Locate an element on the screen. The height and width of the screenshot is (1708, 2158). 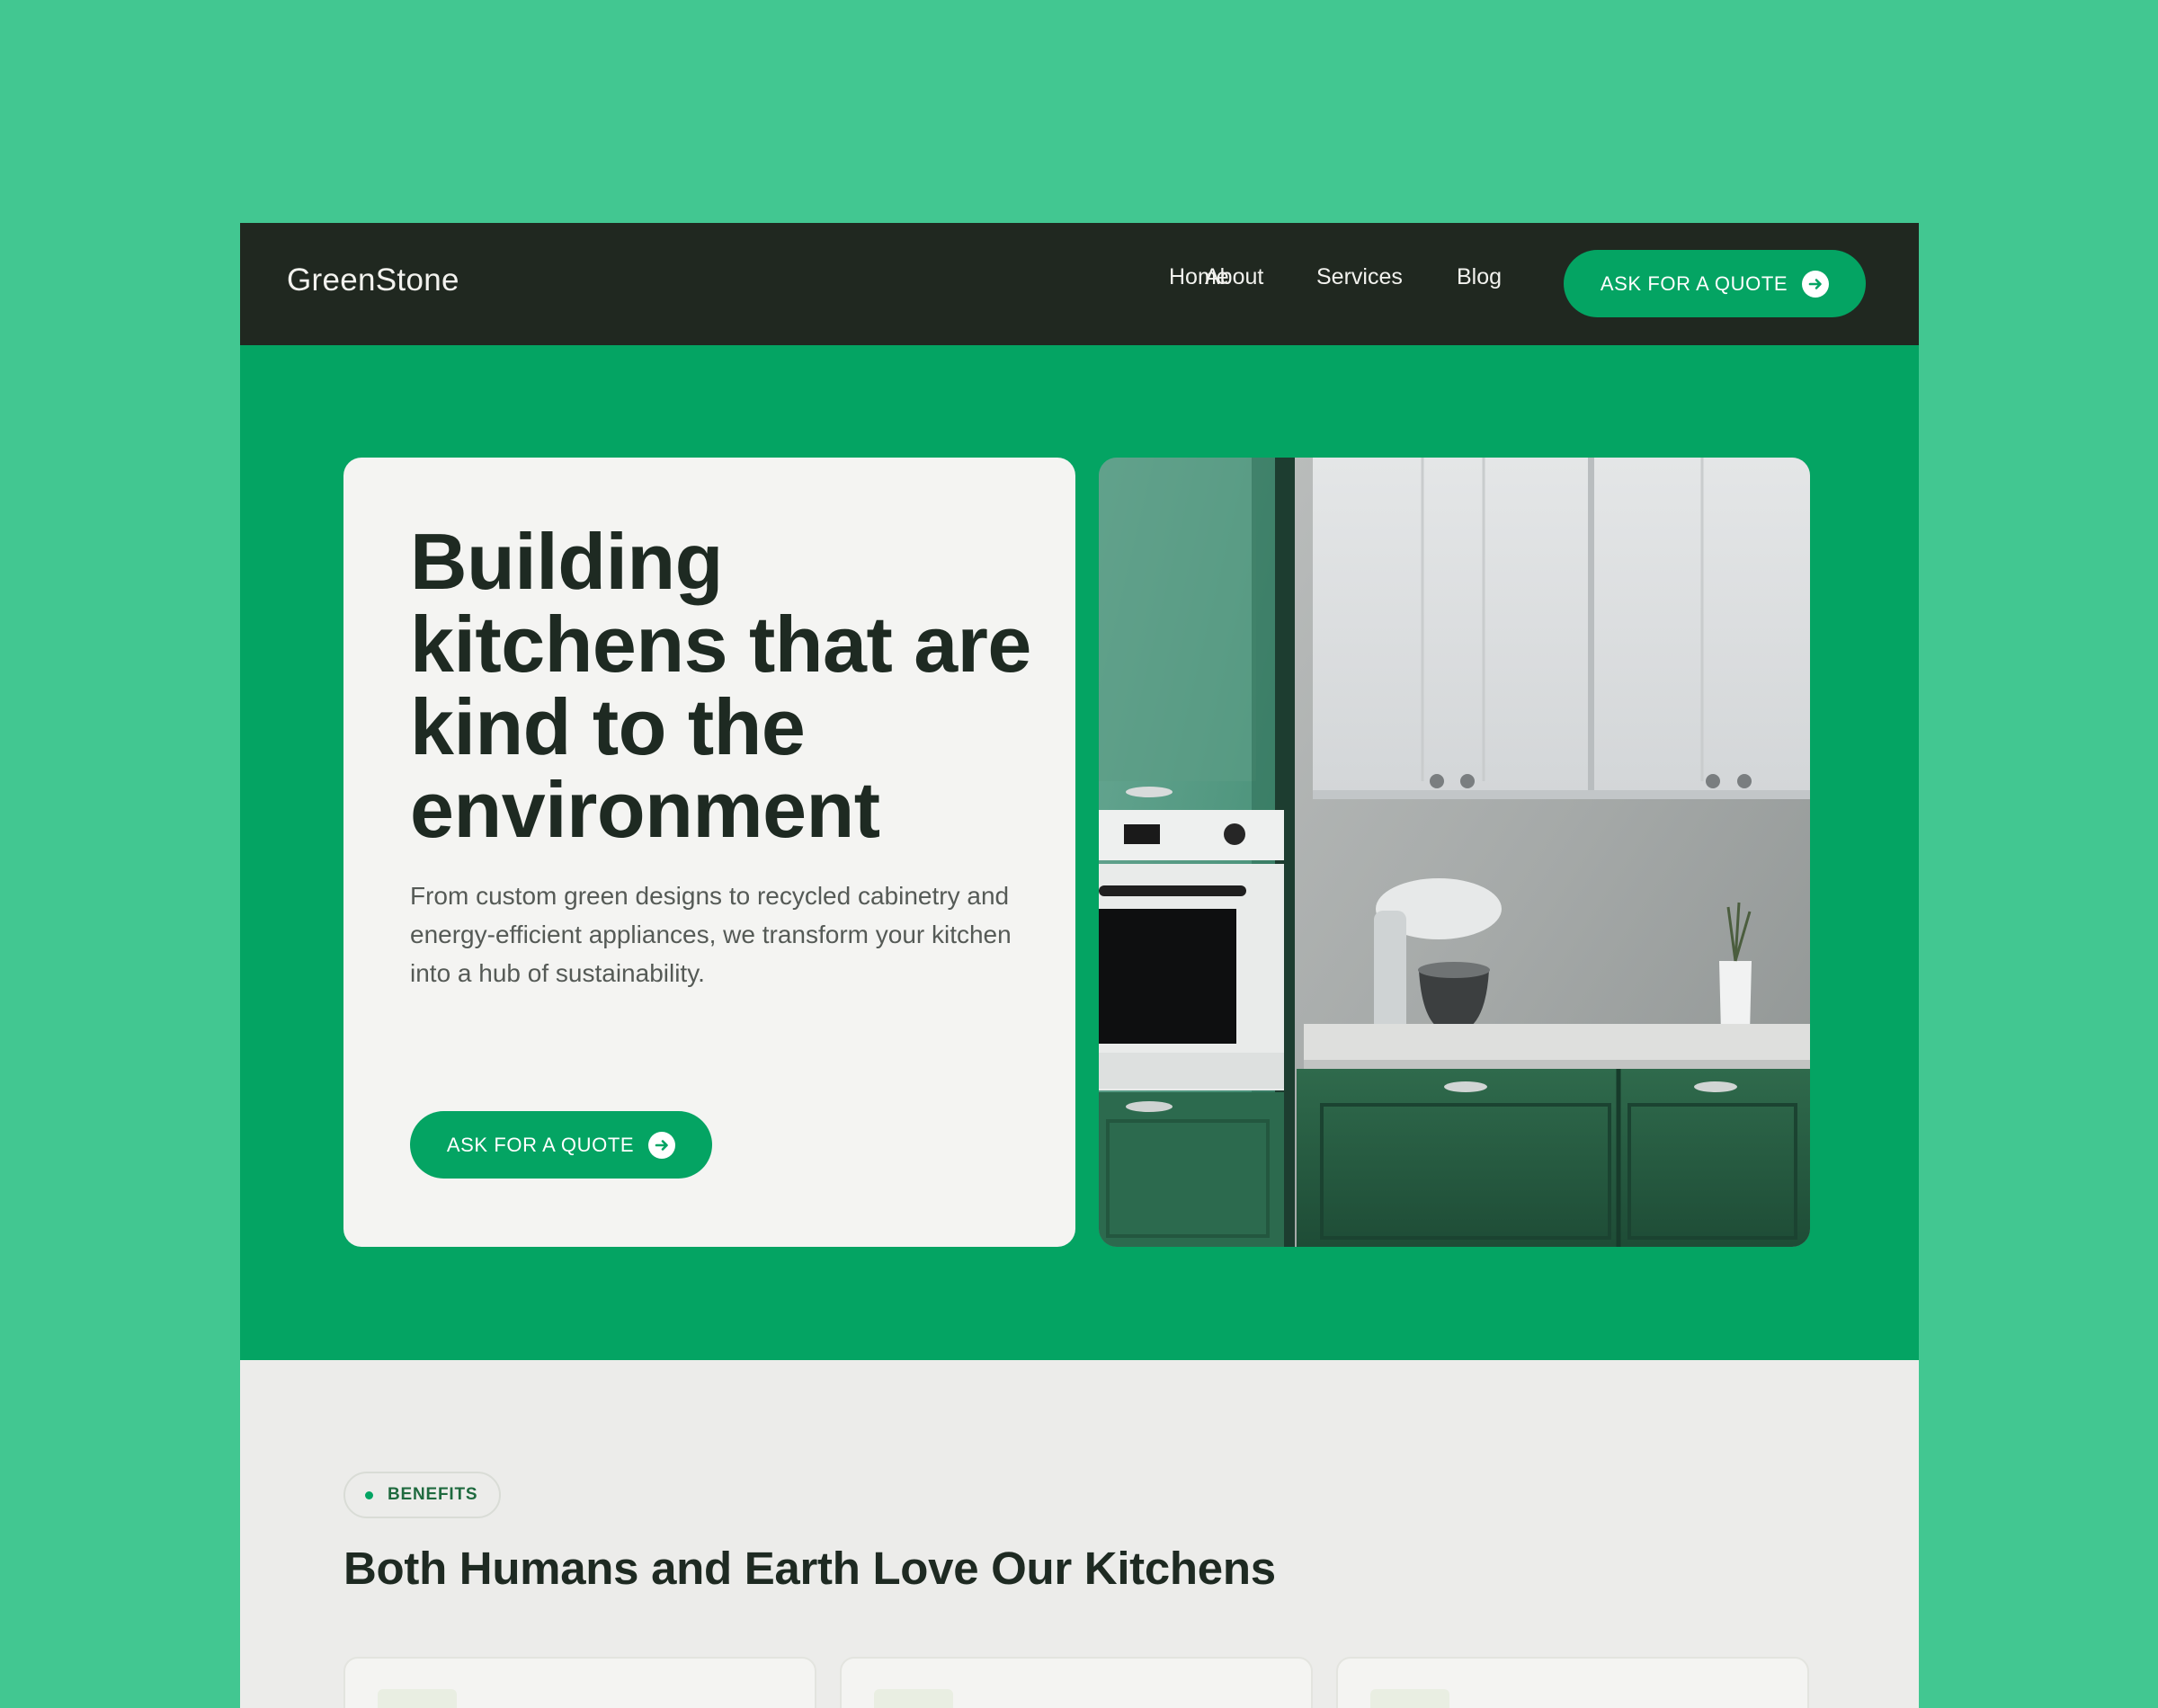
nav-quote-label: ASK FOR A QUOTE is located at coordinates (1694, 283).